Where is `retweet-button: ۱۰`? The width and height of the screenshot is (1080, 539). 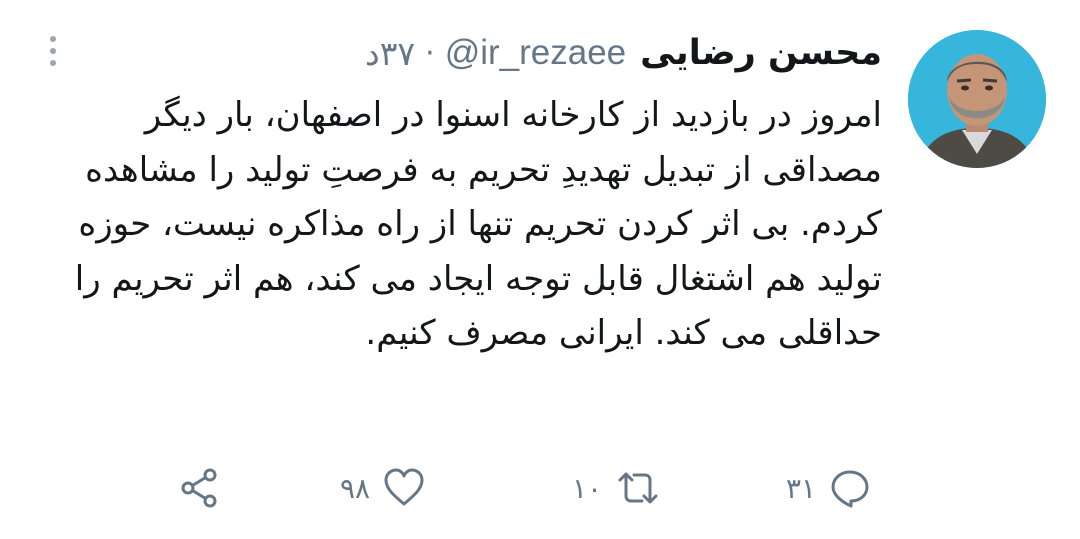 retweet-button: ۱۰ is located at coordinates (617, 488).